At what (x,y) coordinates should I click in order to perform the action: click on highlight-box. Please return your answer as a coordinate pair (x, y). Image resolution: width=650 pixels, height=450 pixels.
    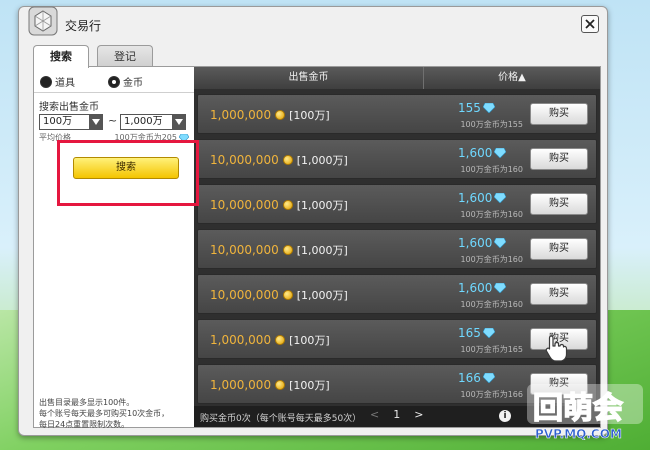
    Looking at the image, I should click on (128, 173).